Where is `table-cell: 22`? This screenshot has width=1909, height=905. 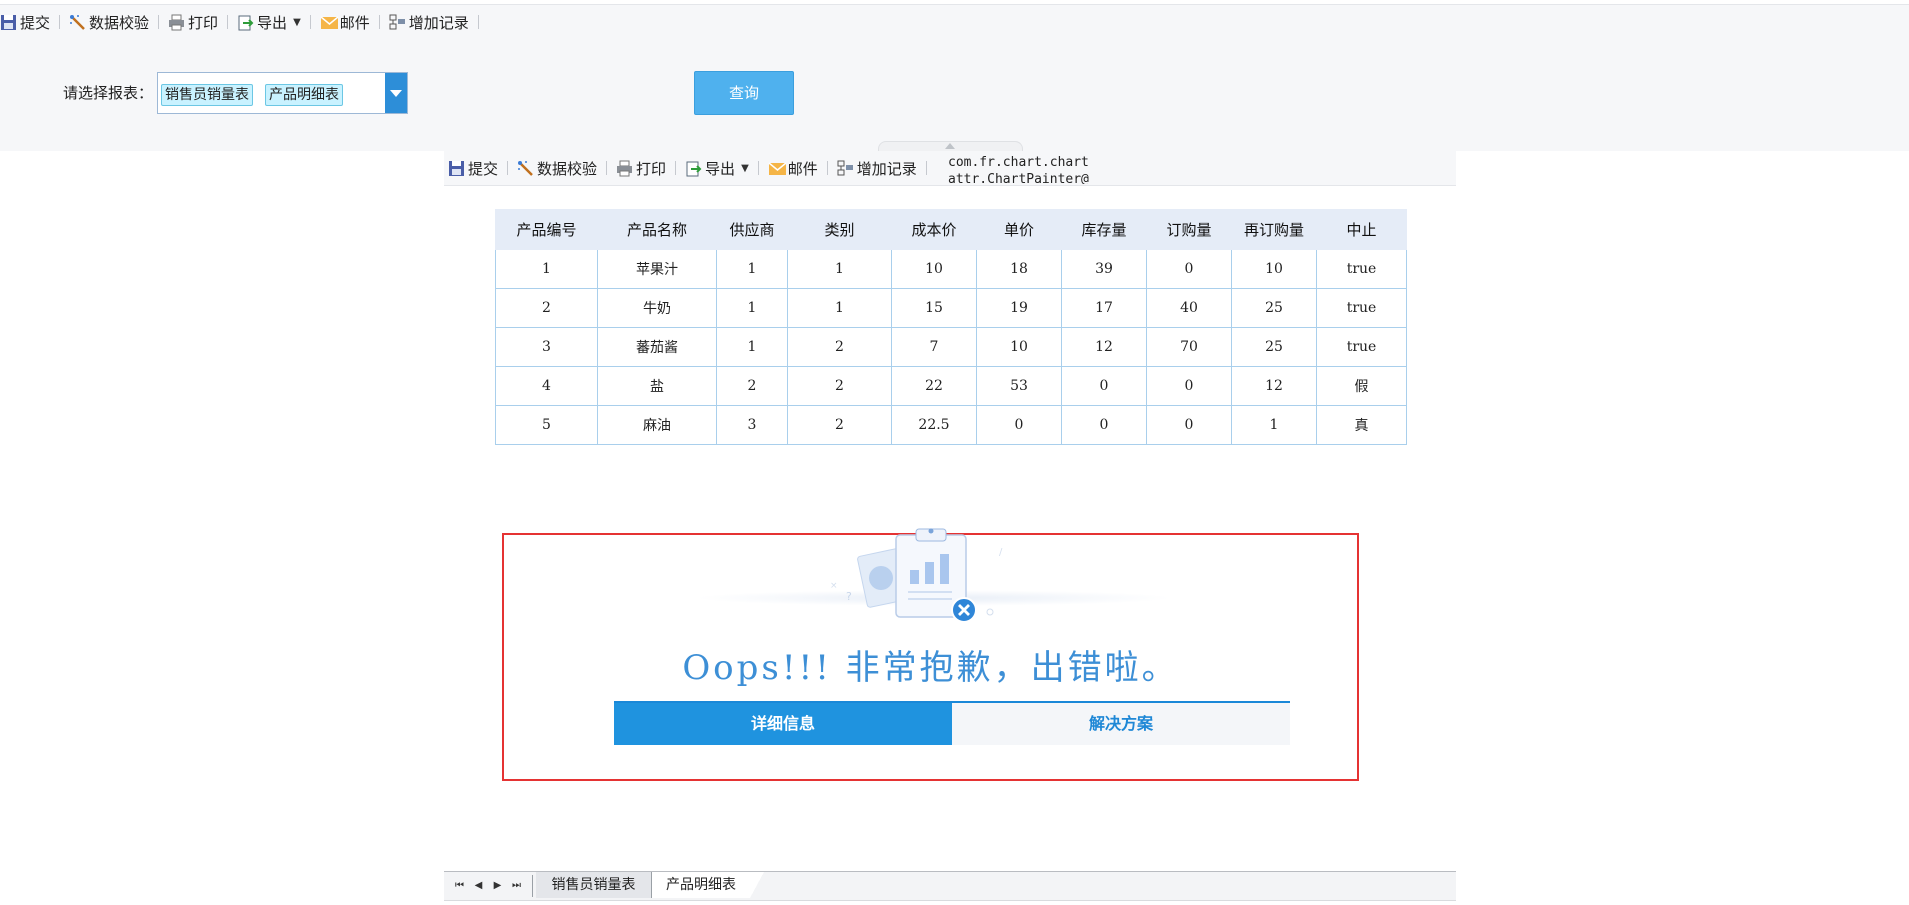 table-cell: 22 is located at coordinates (934, 386).